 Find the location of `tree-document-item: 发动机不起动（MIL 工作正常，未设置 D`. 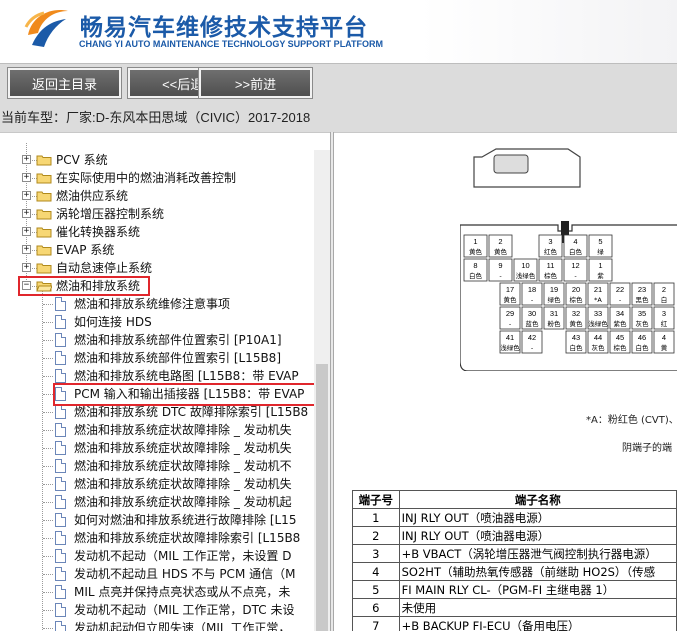

tree-document-item: 发动机不起动（MIL 工作正常，未设置 D is located at coordinates (182, 556).